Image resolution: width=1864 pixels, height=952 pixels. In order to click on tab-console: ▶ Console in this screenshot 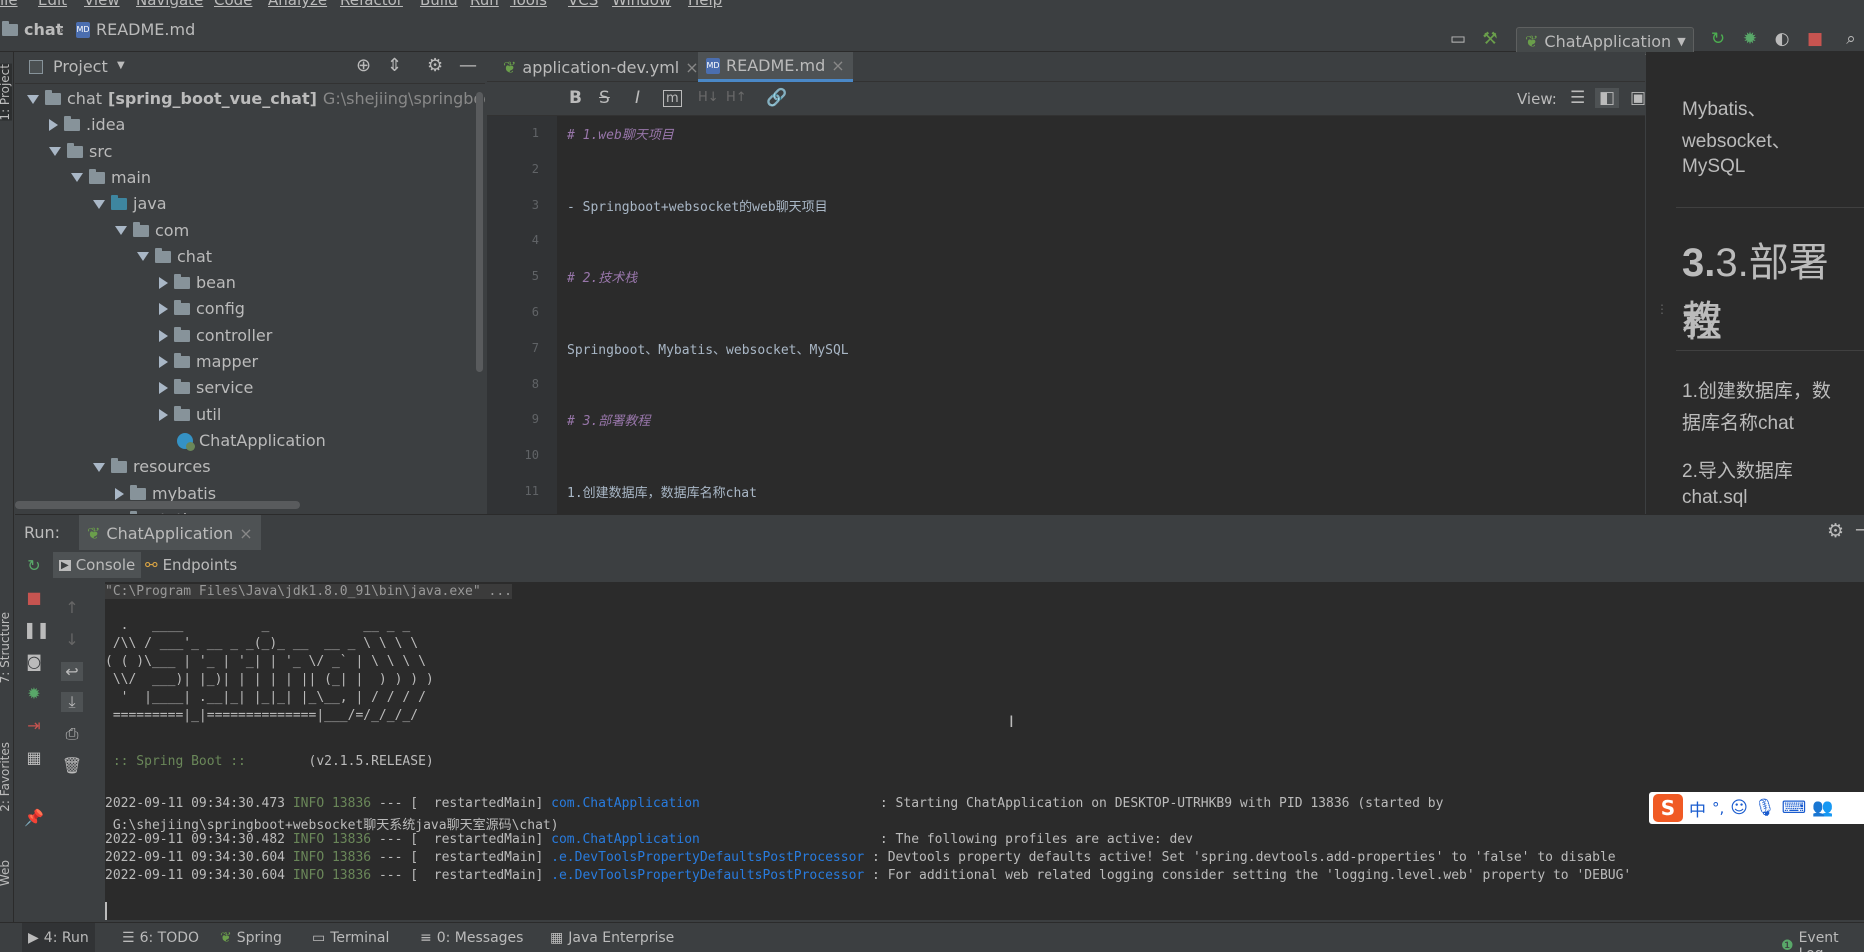, I will do `click(97, 565)`.